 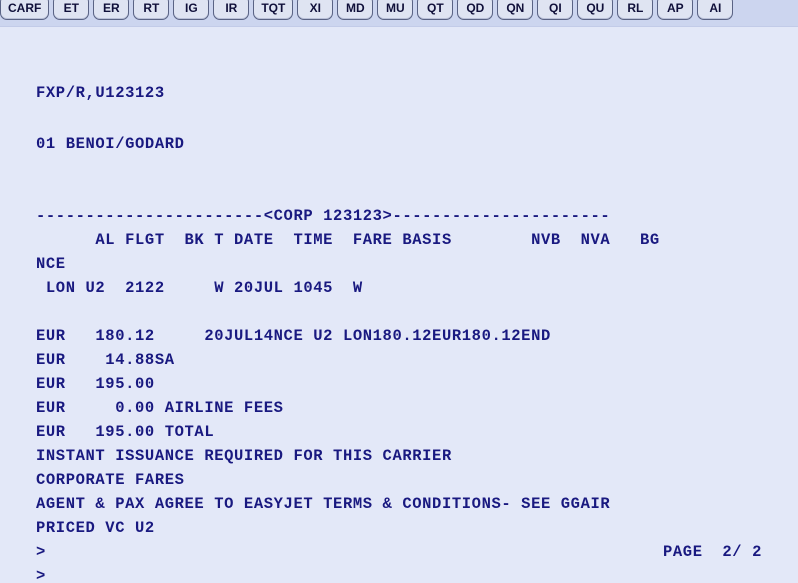 What do you see at coordinates (712, 552) in the screenshot?
I see `page-indicator: PAGE 2/ 2` at bounding box center [712, 552].